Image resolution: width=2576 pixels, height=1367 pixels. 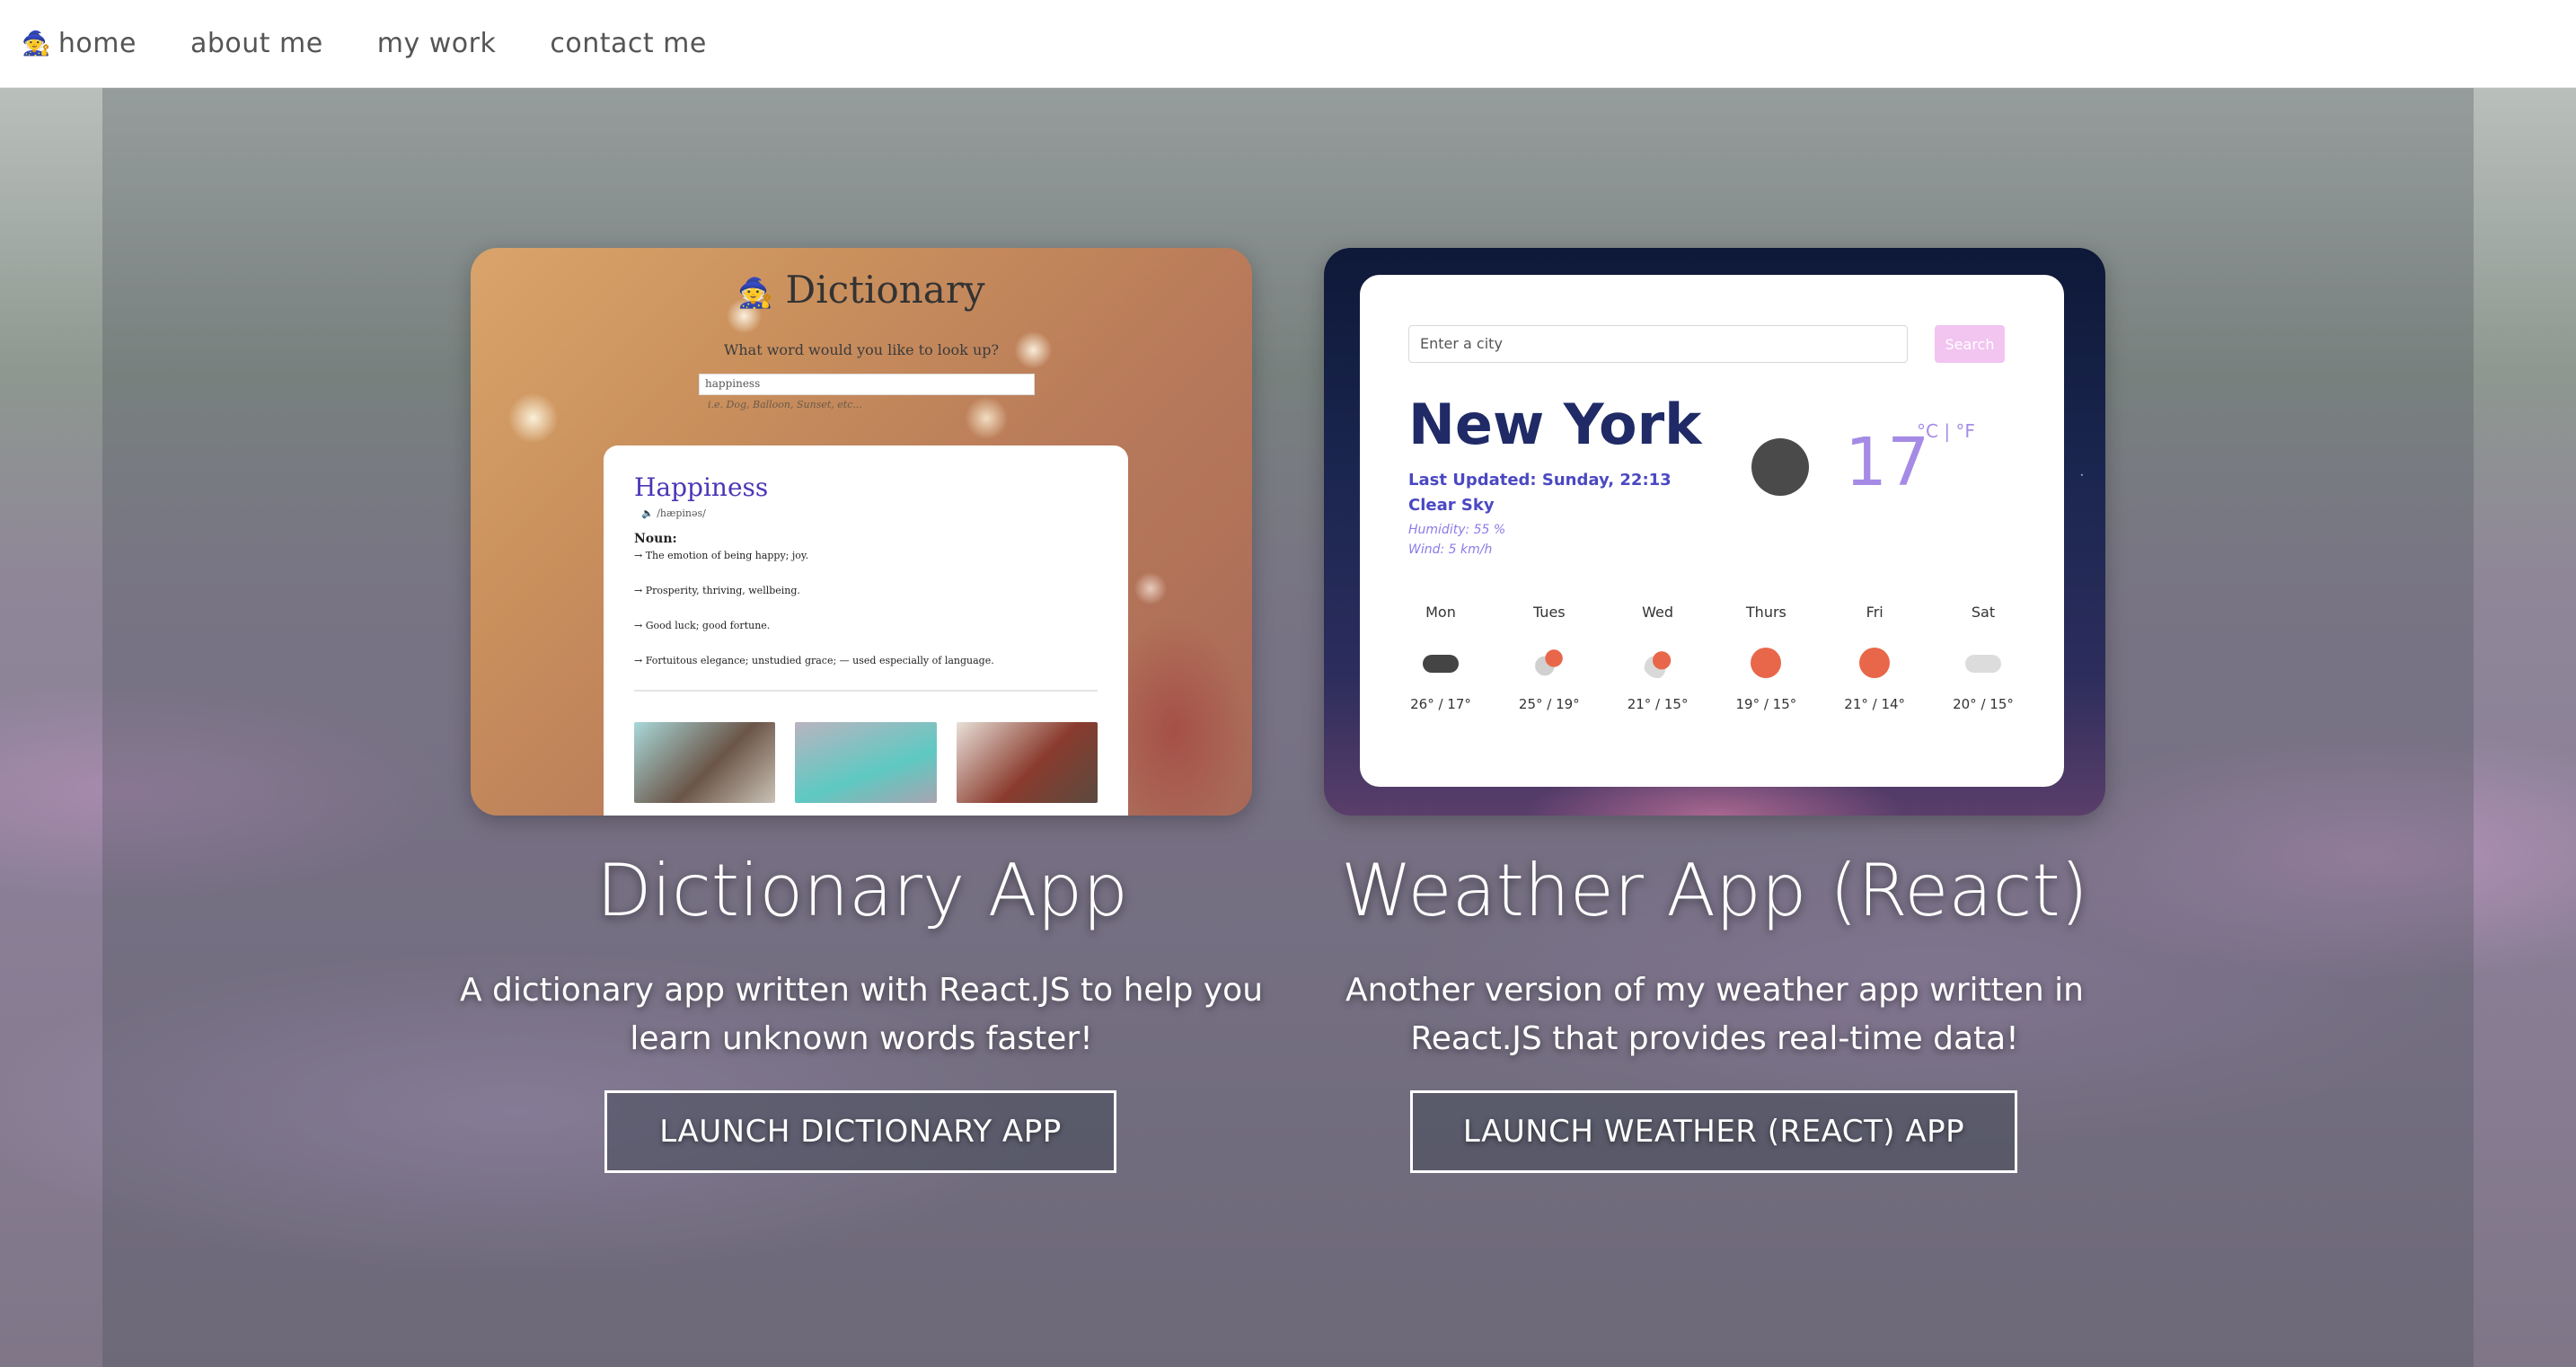 What do you see at coordinates (861, 349) in the screenshot?
I see `dictionary-preview-question: What word would you like to look up?` at bounding box center [861, 349].